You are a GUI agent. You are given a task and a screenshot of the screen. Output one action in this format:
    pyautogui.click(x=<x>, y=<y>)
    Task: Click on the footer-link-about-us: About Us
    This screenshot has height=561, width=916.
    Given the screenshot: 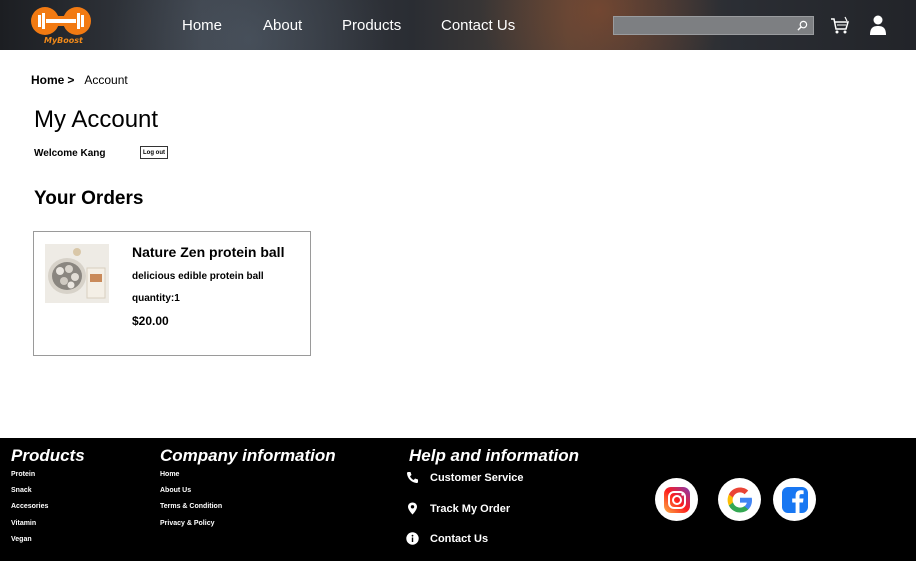 What is the action you would take?
    pyautogui.click(x=175, y=490)
    